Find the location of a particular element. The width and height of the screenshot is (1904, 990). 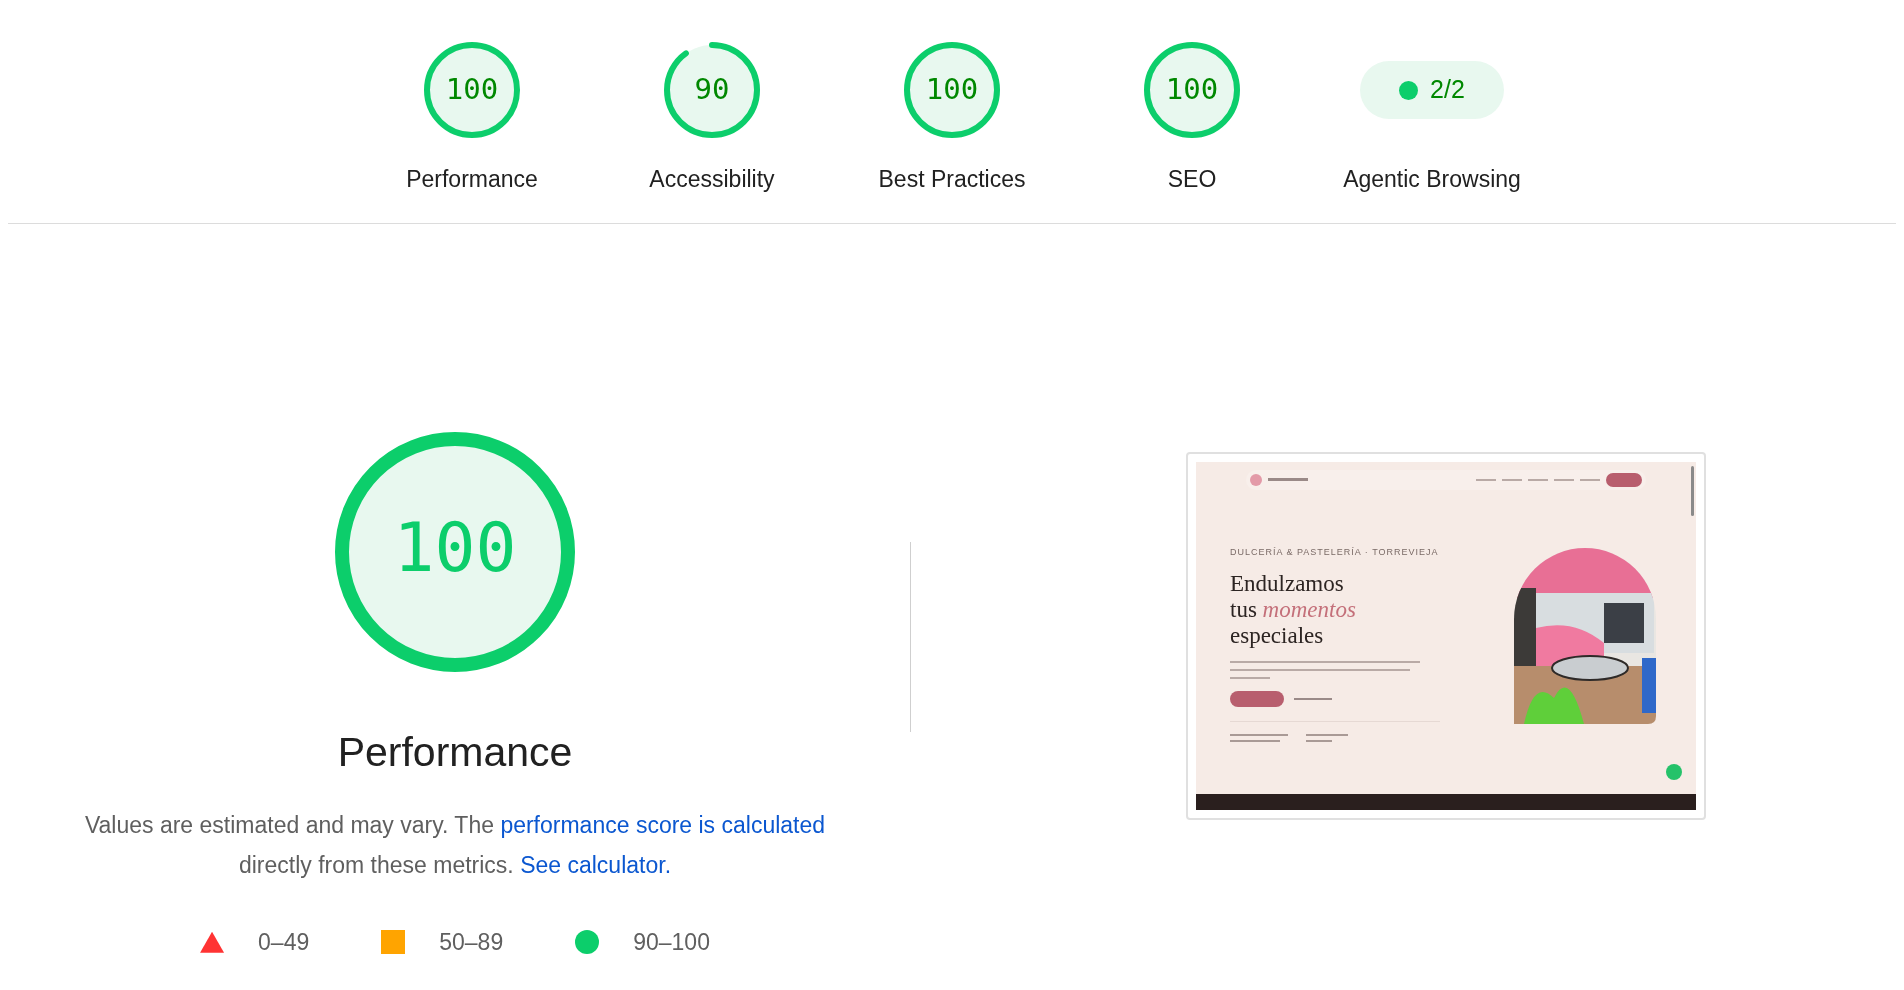

logo-icon is located at coordinates (1256, 479).